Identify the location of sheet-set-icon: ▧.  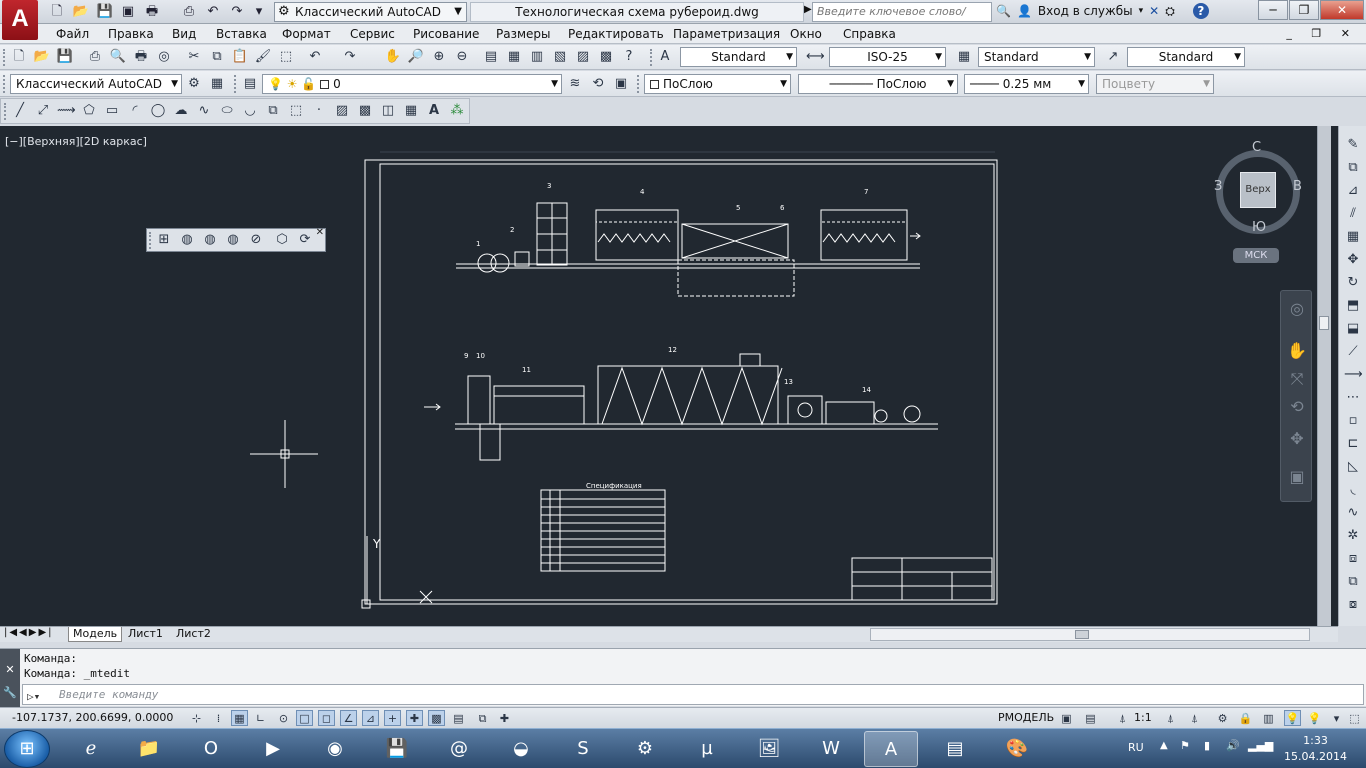
(560, 57).